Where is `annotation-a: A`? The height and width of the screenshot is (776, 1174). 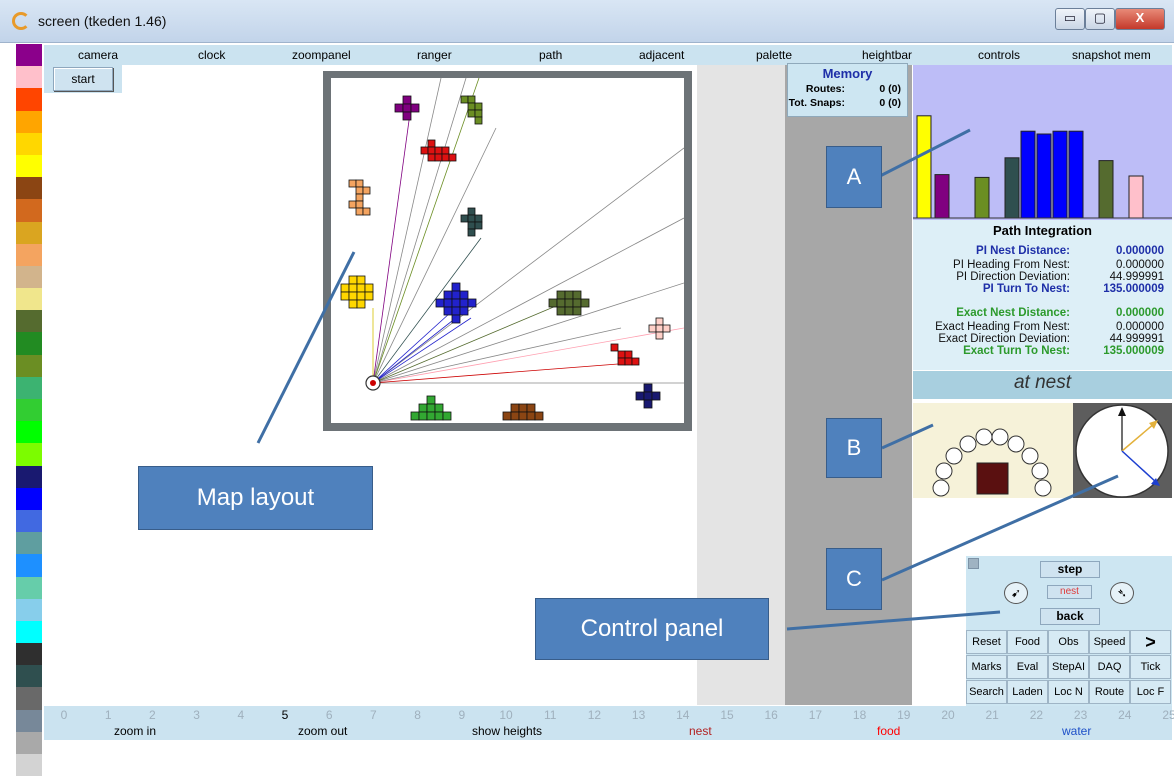 annotation-a: A is located at coordinates (854, 177).